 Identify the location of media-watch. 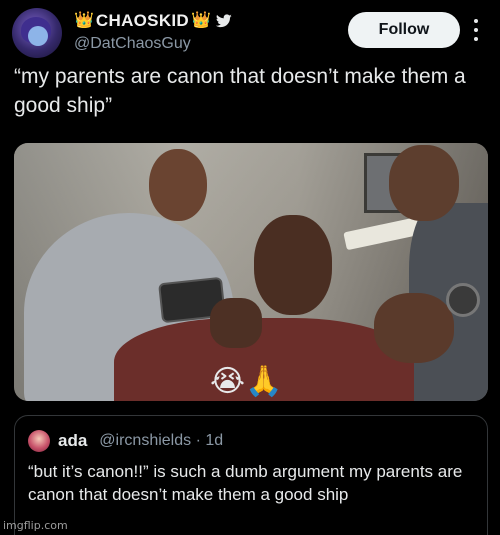
(463, 300).